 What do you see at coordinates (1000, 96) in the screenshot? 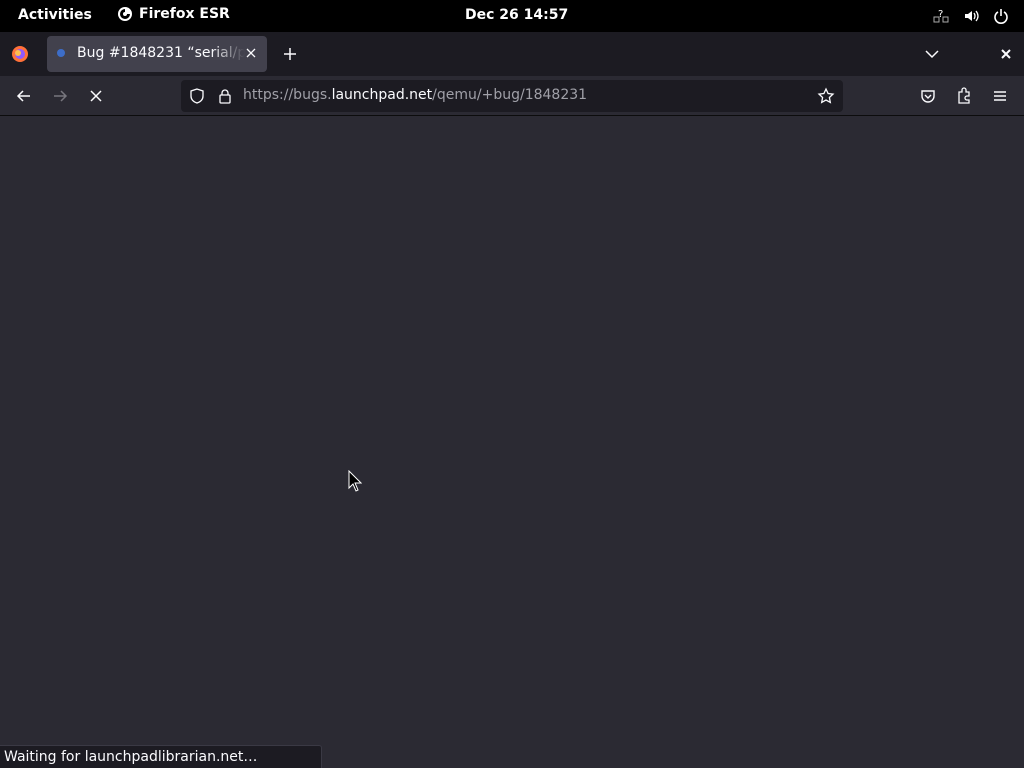
I see `hamburger-menu-icon` at bounding box center [1000, 96].